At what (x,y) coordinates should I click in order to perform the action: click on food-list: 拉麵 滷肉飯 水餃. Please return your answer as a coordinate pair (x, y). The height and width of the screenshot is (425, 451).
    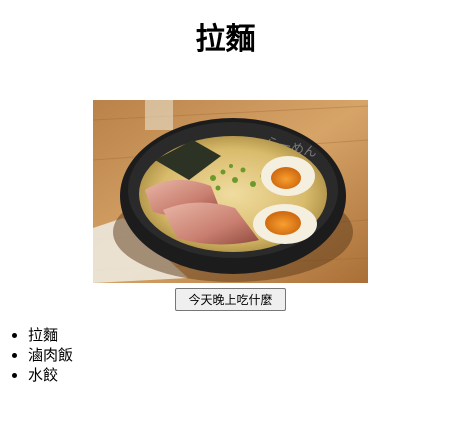
    Looking at the image, I should click on (36, 355).